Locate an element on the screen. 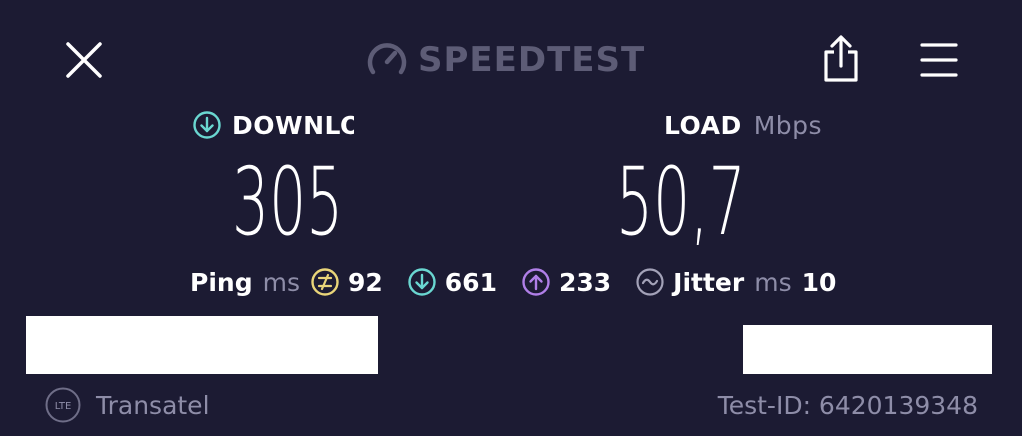 This screenshot has width=1022, height=436. close-button is located at coordinates (84, 60).